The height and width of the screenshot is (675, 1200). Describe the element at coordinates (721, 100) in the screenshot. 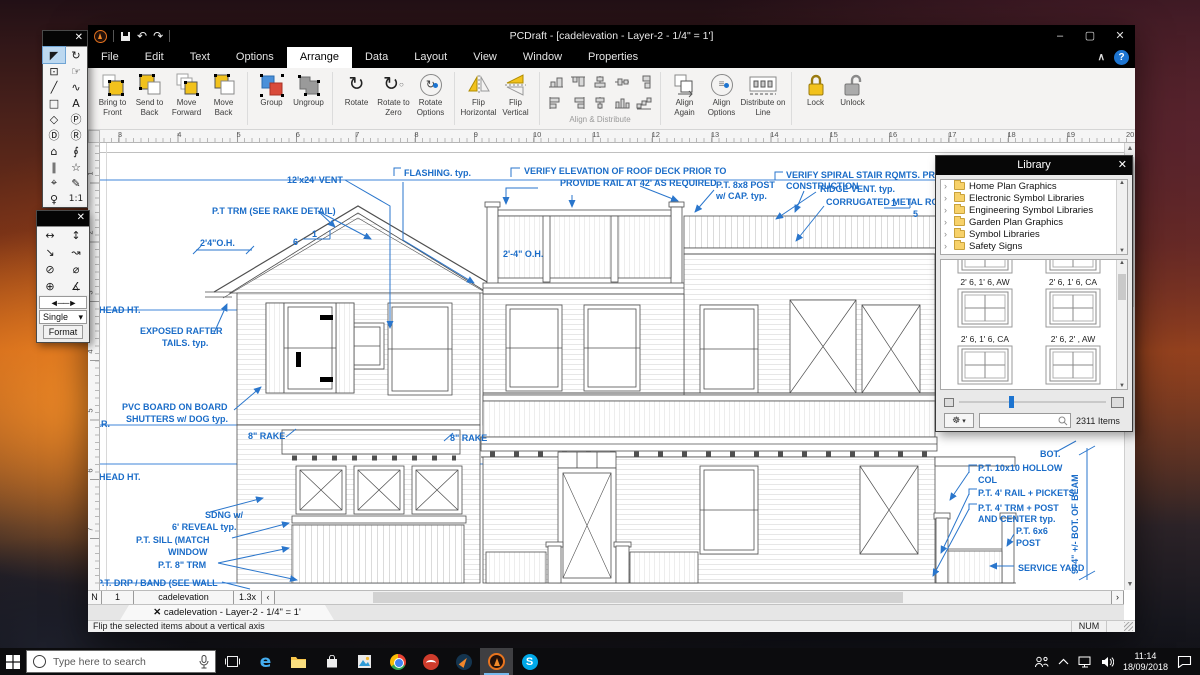

I see `align-options-button: ≡ Align Options` at that location.